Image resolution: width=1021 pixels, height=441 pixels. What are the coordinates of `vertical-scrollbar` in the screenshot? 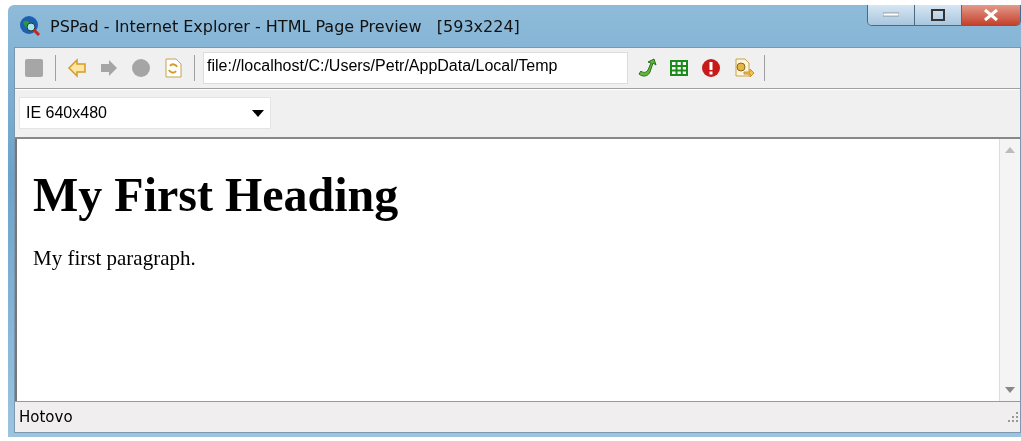 It's located at (1009, 270).